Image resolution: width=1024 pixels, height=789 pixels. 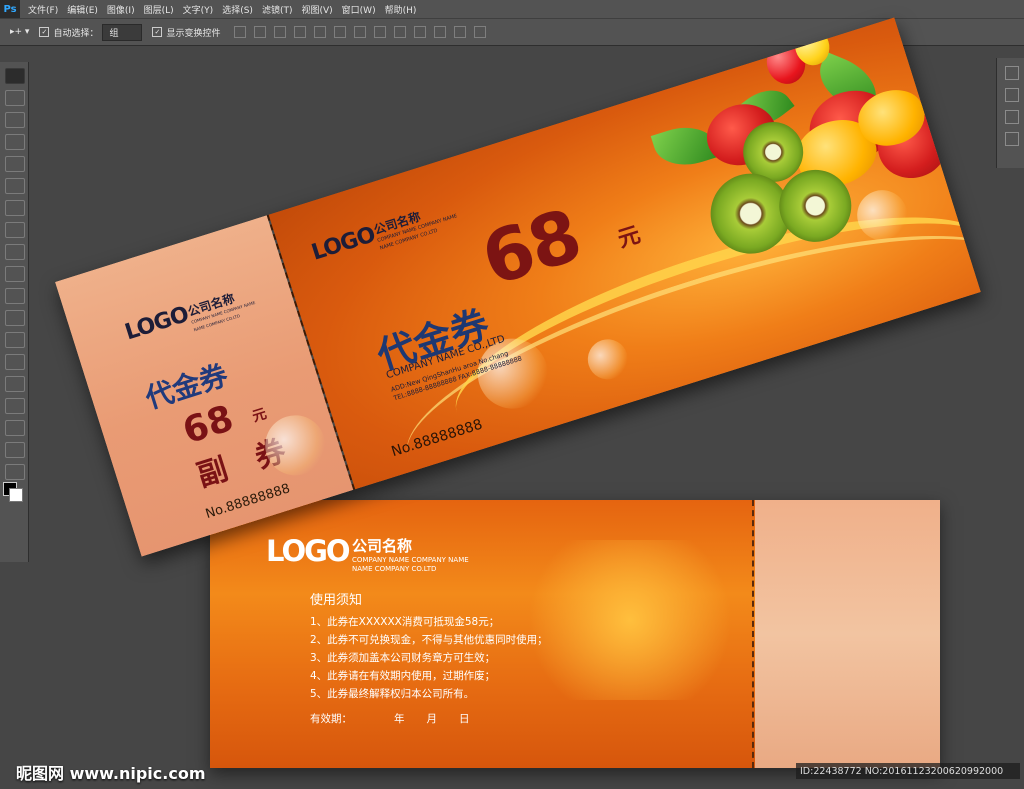 I want to click on character-panel-icon, so click(x=1012, y=117).